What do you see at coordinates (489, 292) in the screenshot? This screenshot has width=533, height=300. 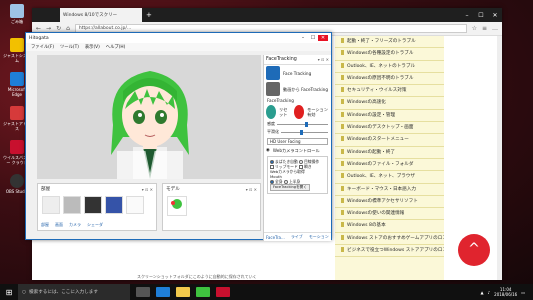 I see `volume-icon: ♪` at bounding box center [489, 292].